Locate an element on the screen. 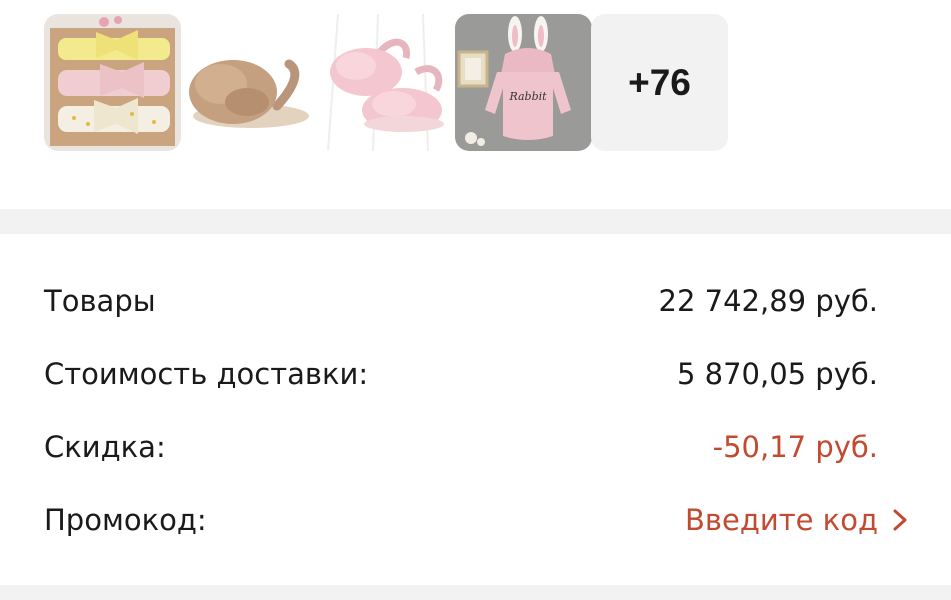 The width and height of the screenshot is (951, 600). fur-sandal-beige-icon is located at coordinates (249, 82).